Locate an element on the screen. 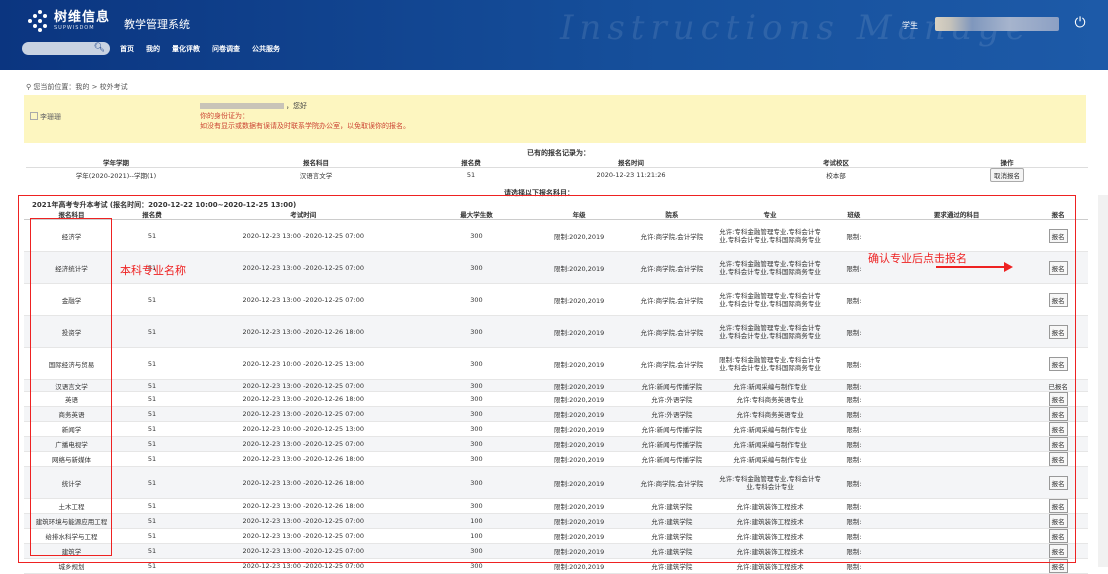 This screenshot has width=1108, height=574. identity-line: 你的身份证为： is located at coordinates (224, 116).